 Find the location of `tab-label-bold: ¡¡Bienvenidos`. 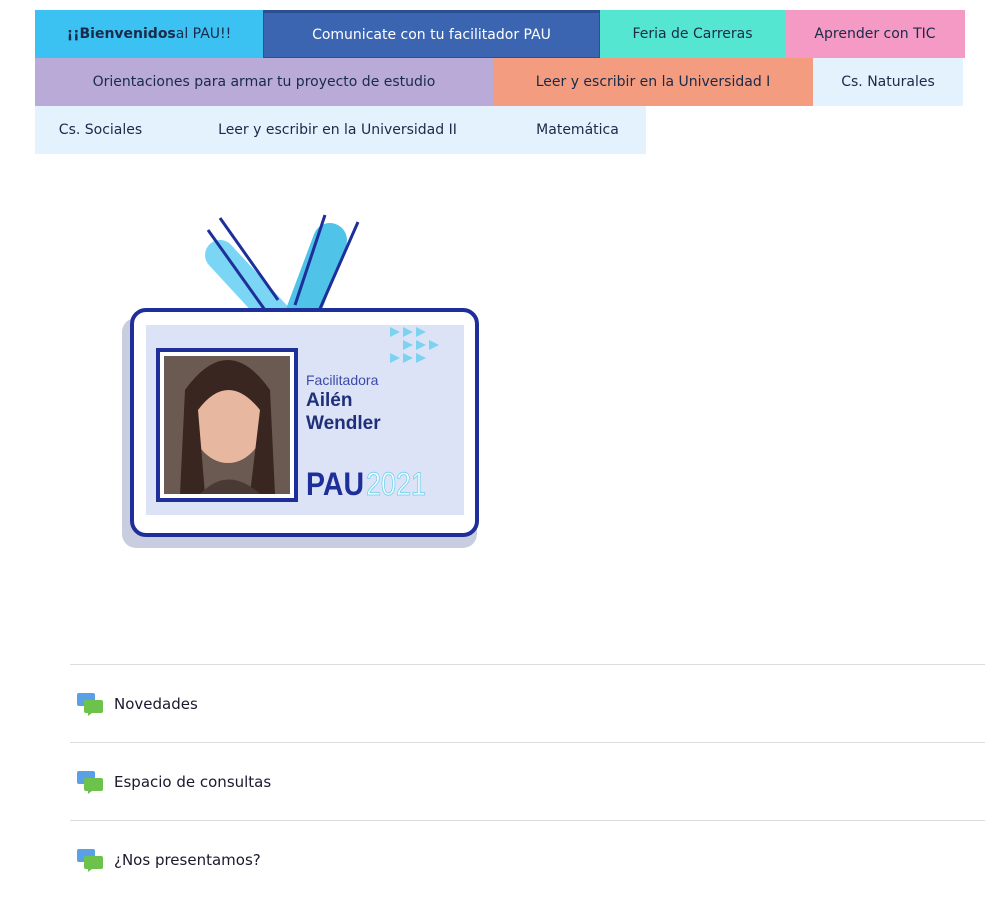

tab-label-bold: ¡¡Bienvenidos is located at coordinates (121, 34).